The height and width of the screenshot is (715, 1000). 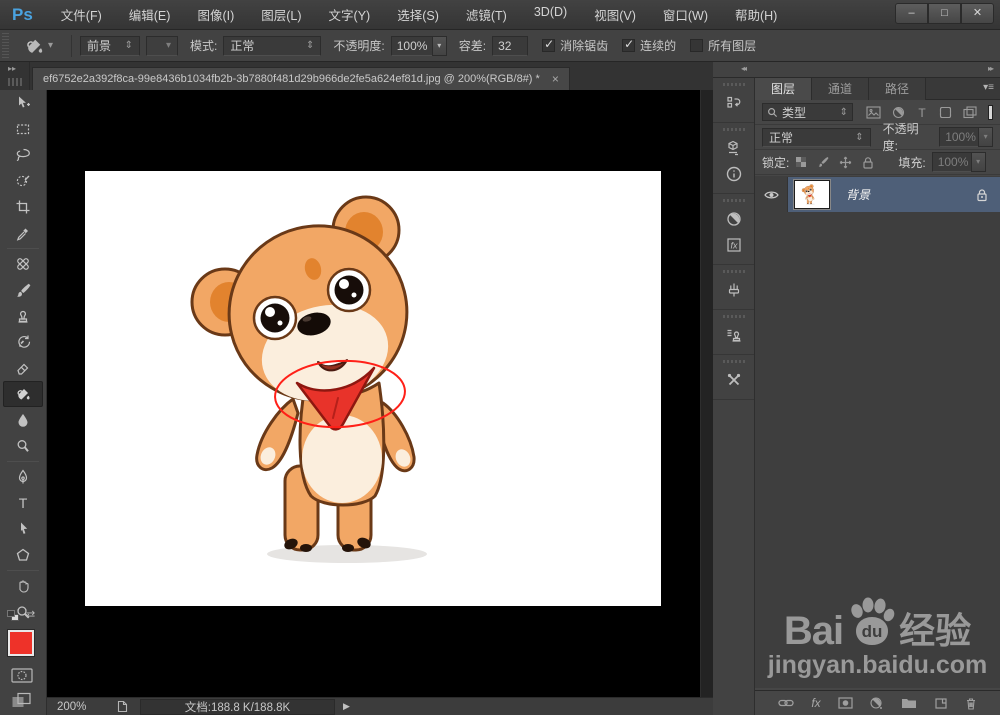 I want to click on expand-panels-icon: ◂◂, so click(x=744, y=68).